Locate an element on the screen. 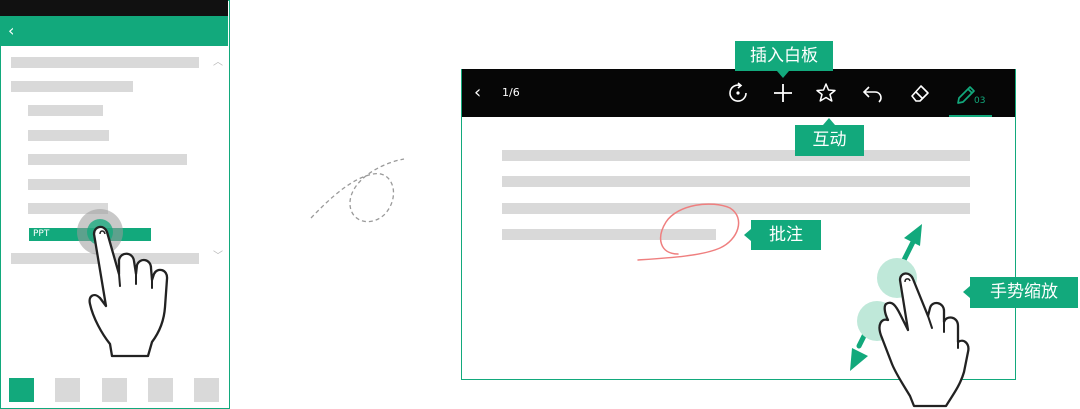 The height and width of the screenshot is (409, 1080). page-counter: 1/6 is located at coordinates (511, 92).